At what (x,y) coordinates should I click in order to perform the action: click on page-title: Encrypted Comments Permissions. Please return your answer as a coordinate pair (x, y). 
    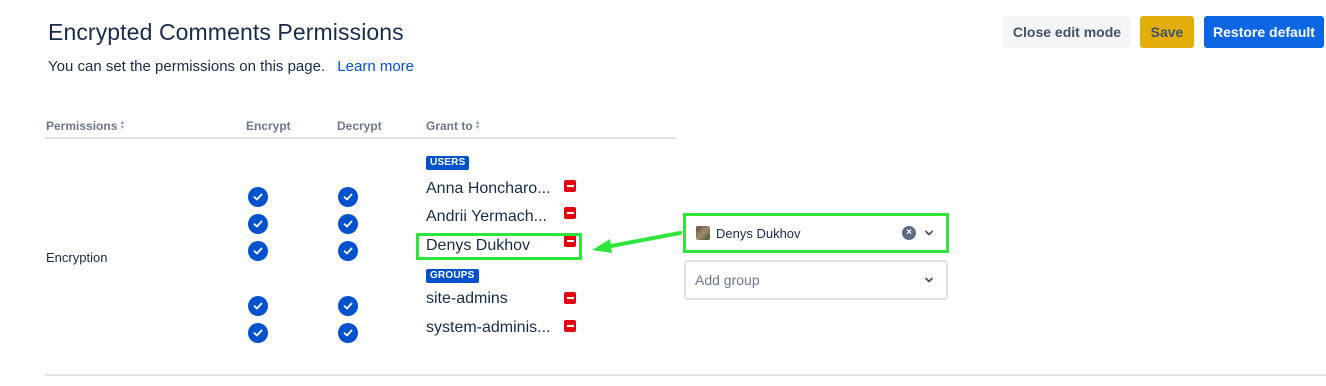
    Looking at the image, I should click on (226, 32).